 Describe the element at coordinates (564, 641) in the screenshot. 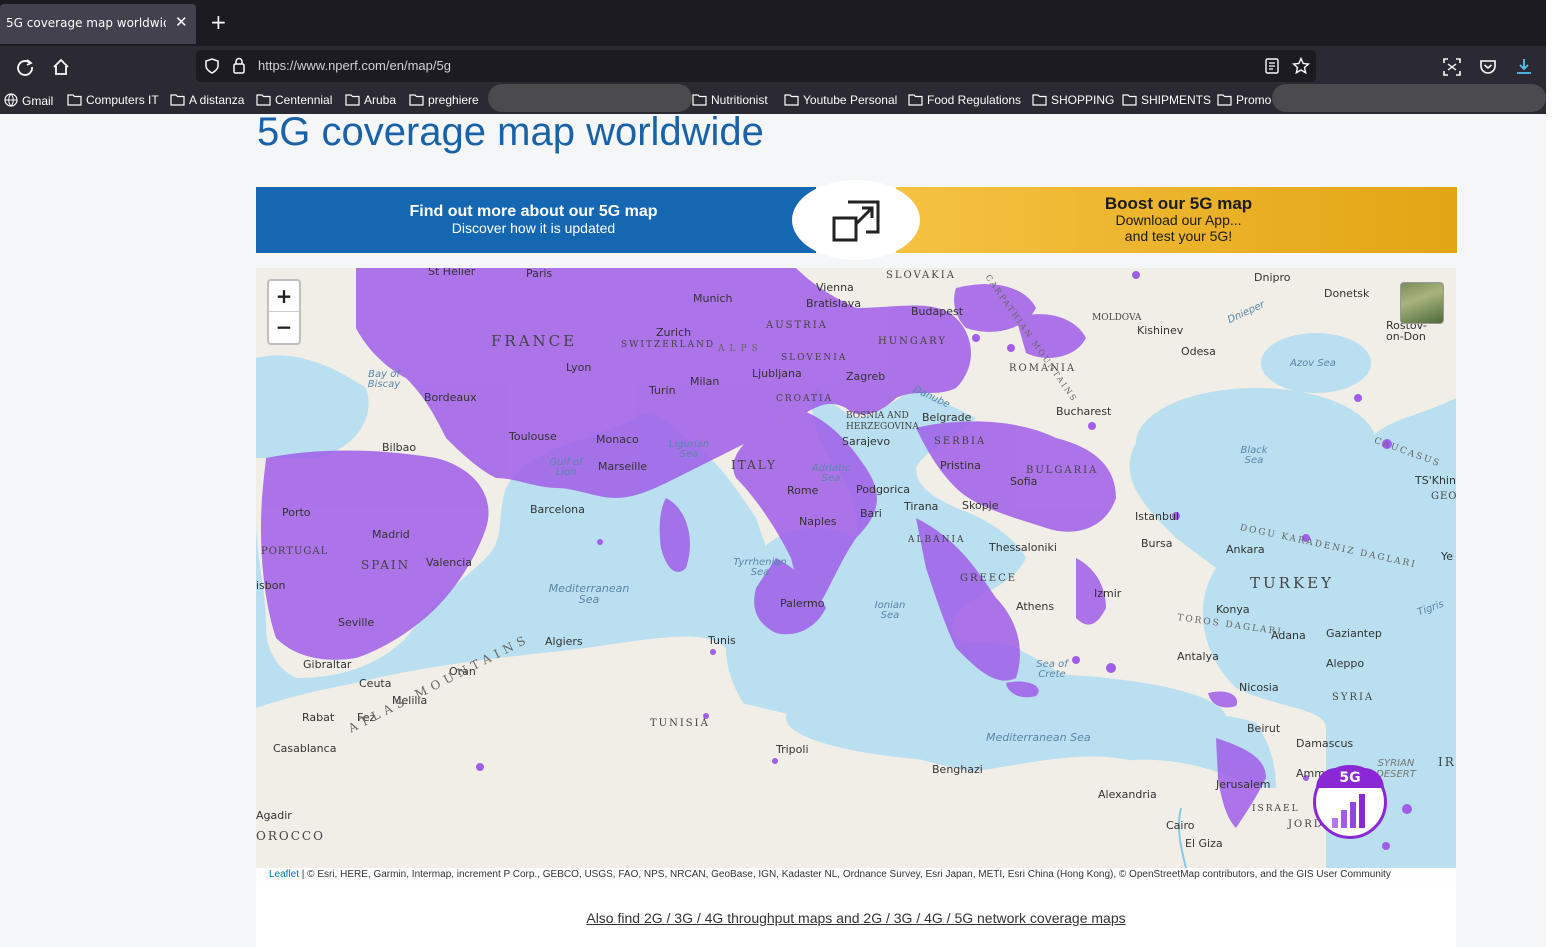

I see `map-label-city: Algiers` at that location.